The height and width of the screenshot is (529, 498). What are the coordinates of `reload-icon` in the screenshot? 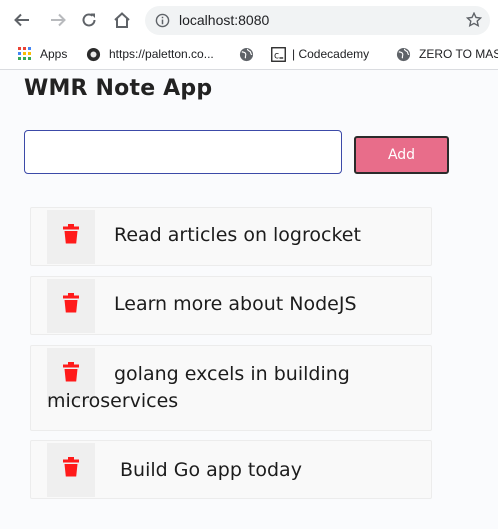 It's located at (89, 20).